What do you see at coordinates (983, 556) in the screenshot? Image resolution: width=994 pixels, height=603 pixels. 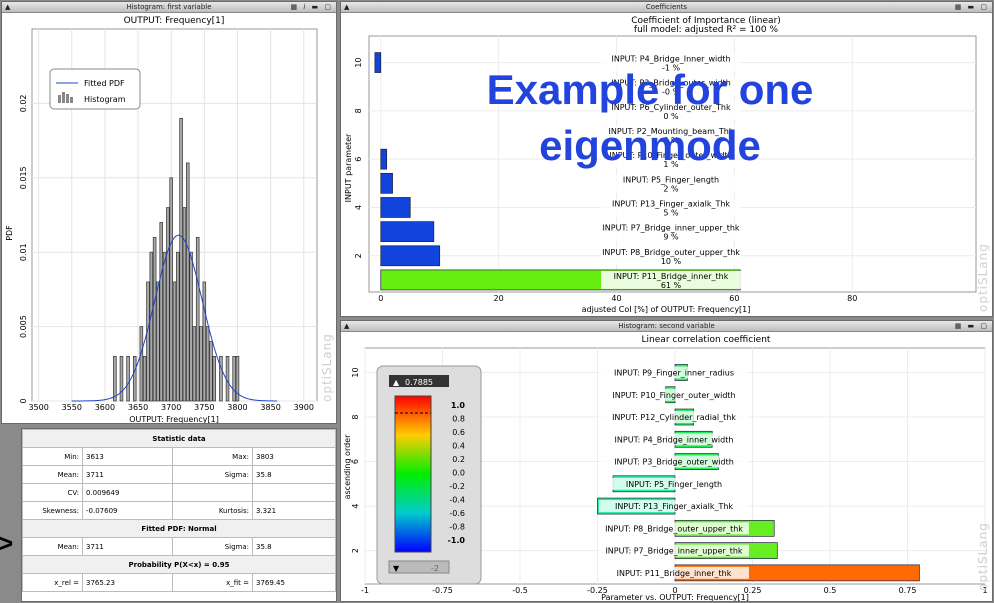 I see `watermark-text: optiSLang` at bounding box center [983, 556].